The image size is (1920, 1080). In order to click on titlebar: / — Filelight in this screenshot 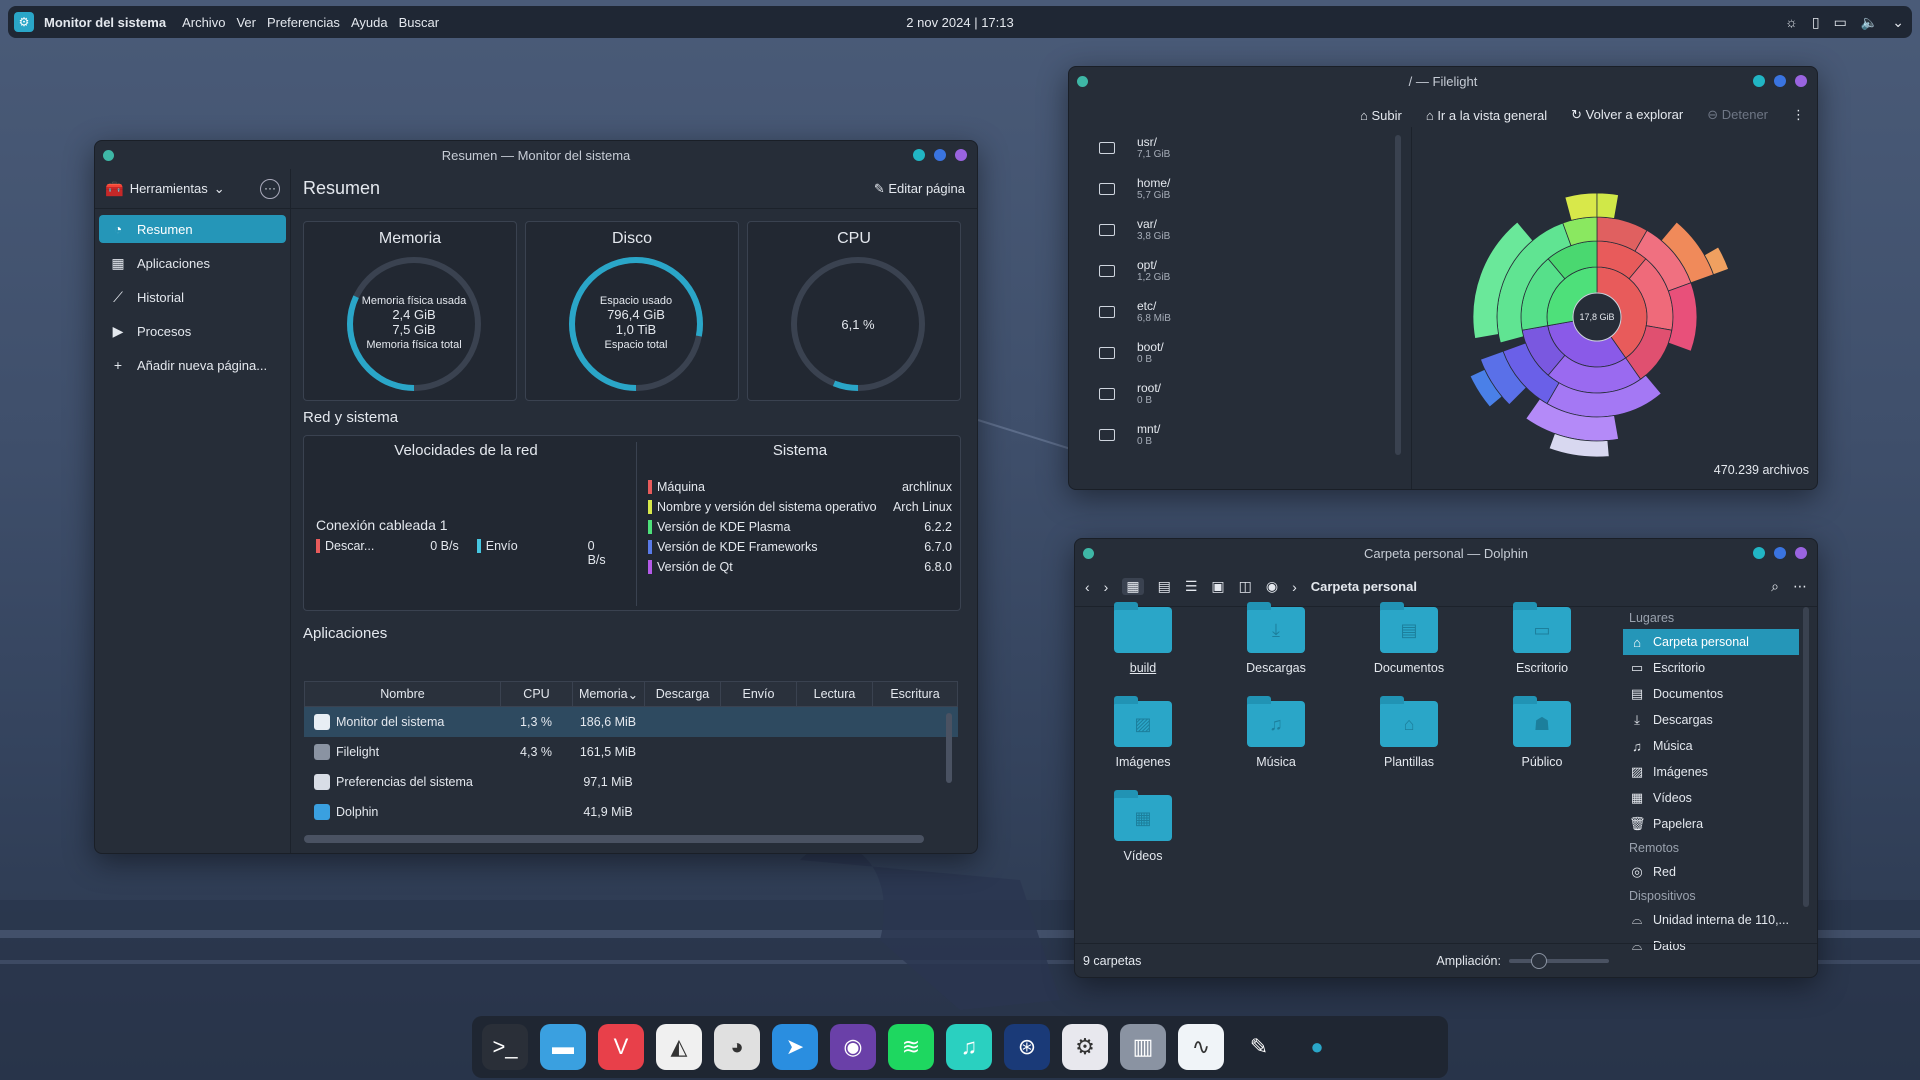, I will do `click(1443, 81)`.